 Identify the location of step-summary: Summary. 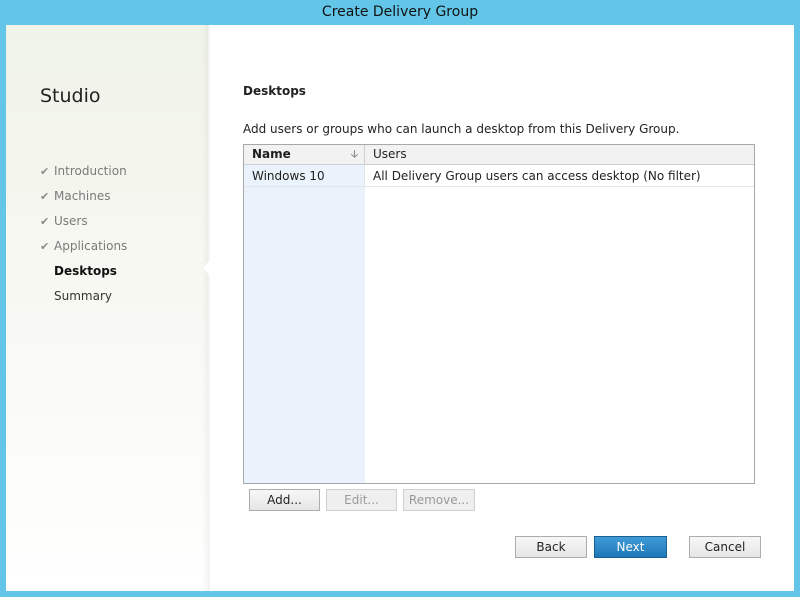
(83, 296).